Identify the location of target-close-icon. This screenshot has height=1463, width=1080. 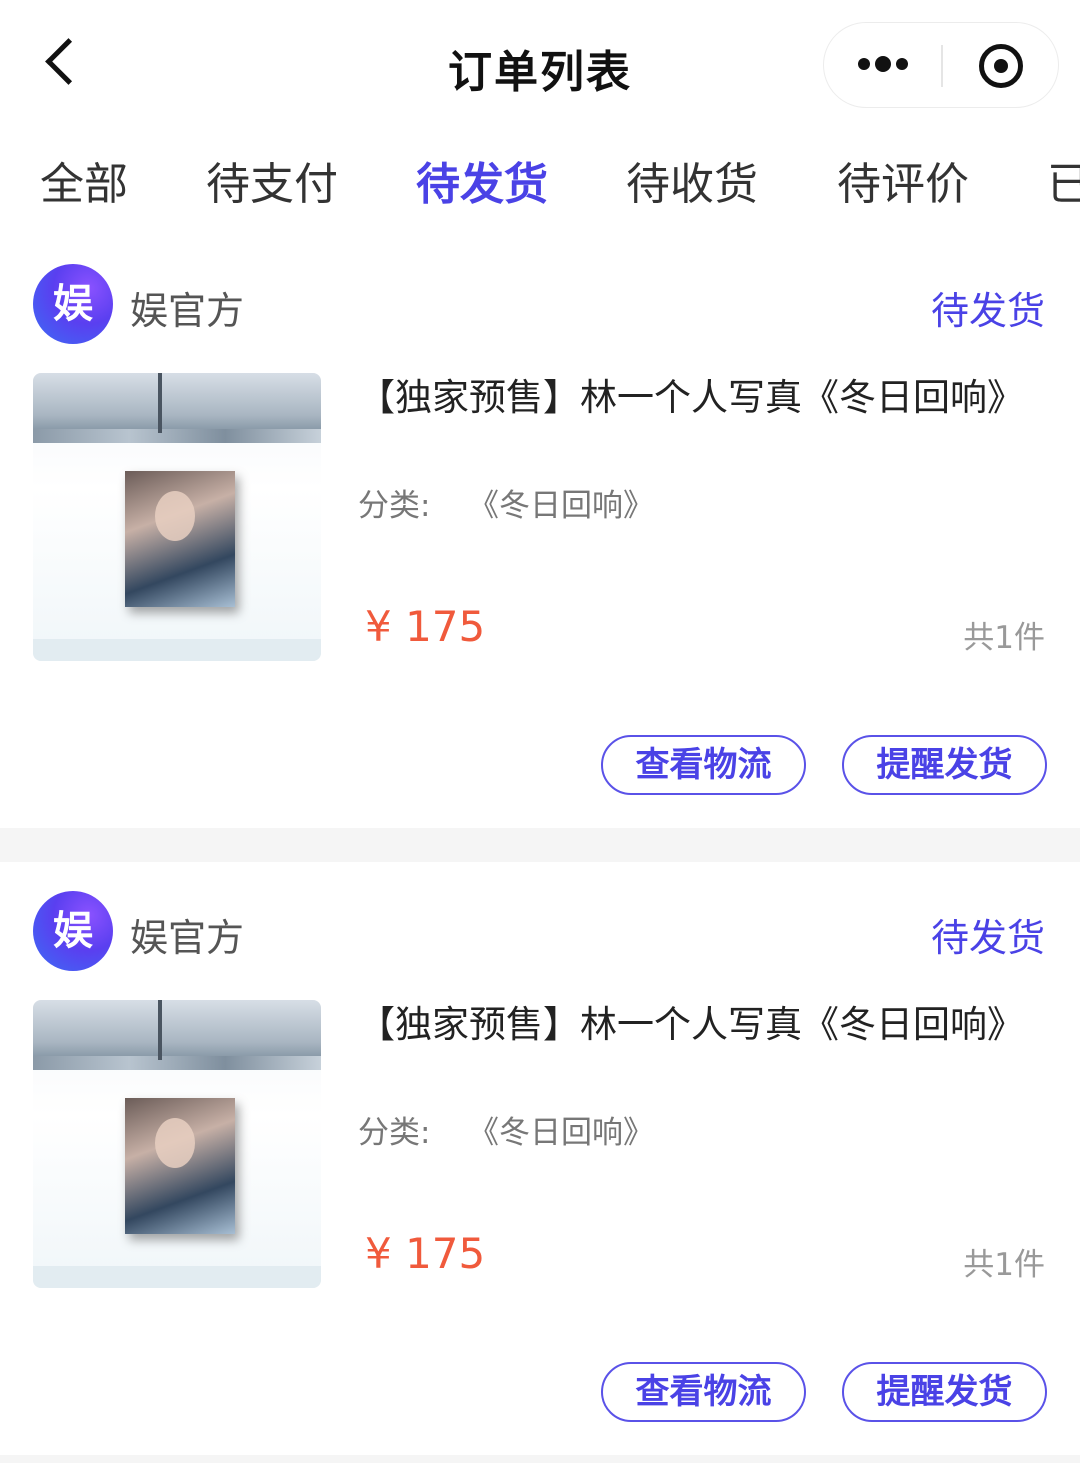
(1001, 66).